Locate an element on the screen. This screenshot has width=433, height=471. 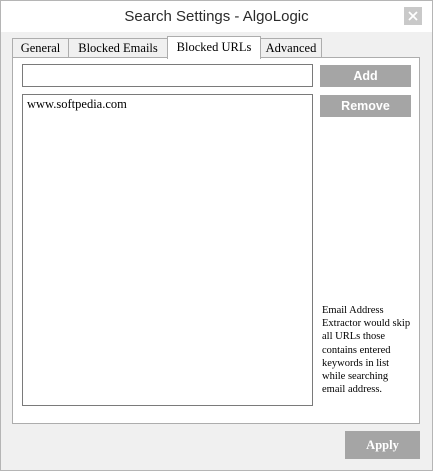
close-button is located at coordinates (413, 16).